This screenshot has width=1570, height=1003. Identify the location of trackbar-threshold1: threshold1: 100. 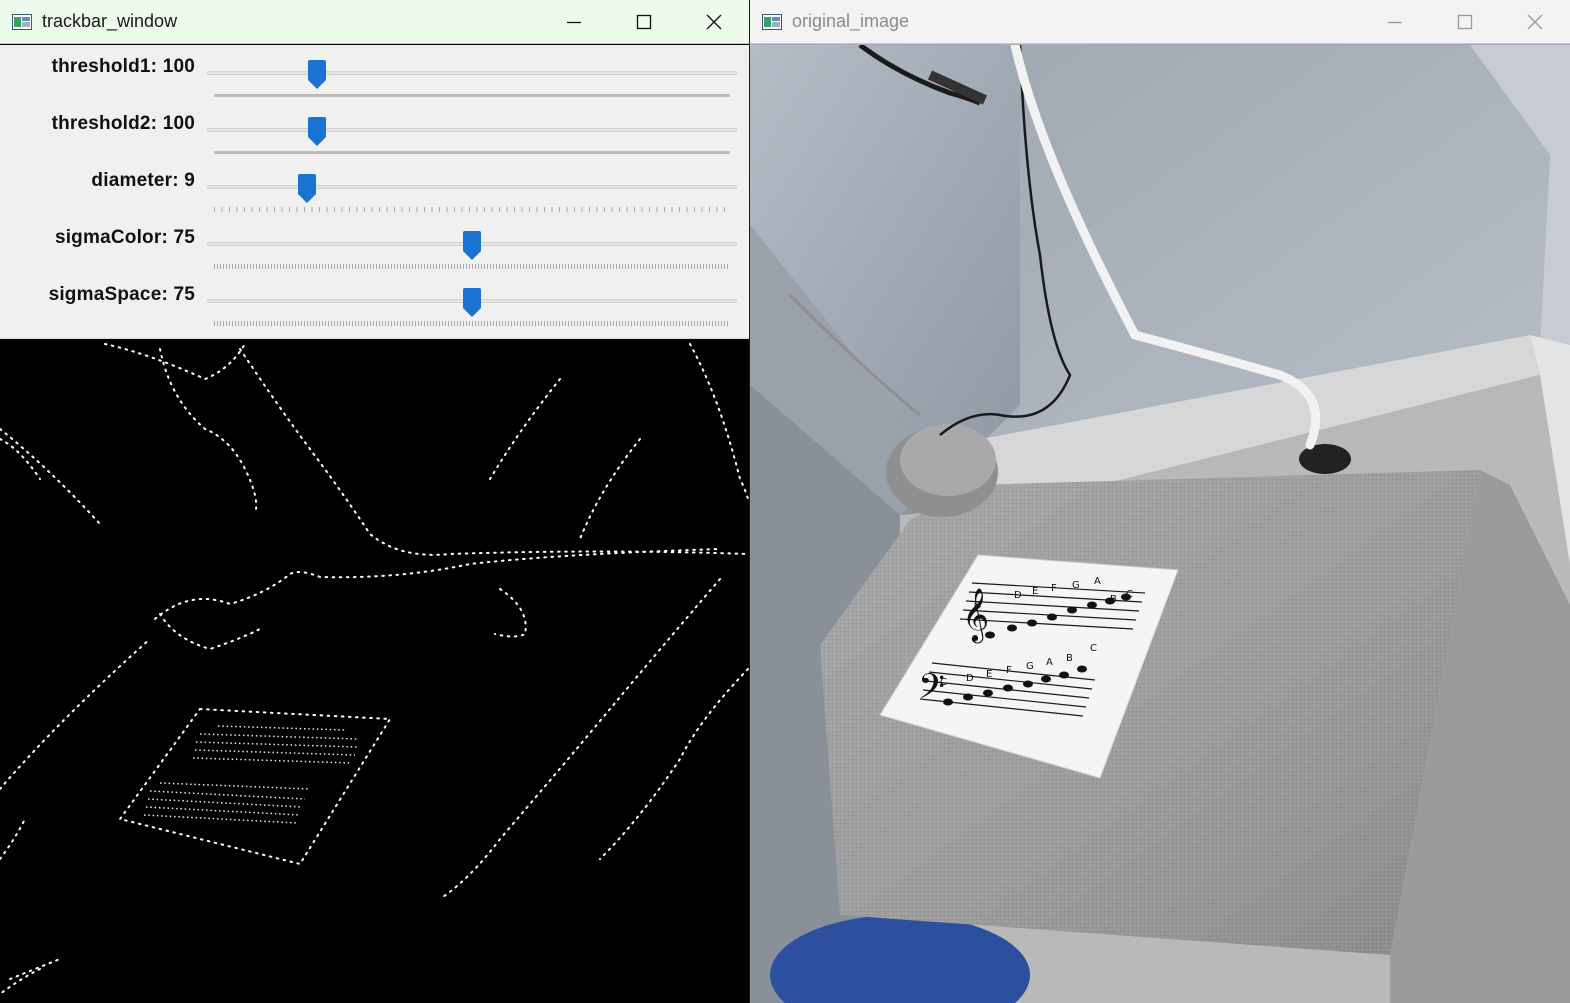
(374, 81).